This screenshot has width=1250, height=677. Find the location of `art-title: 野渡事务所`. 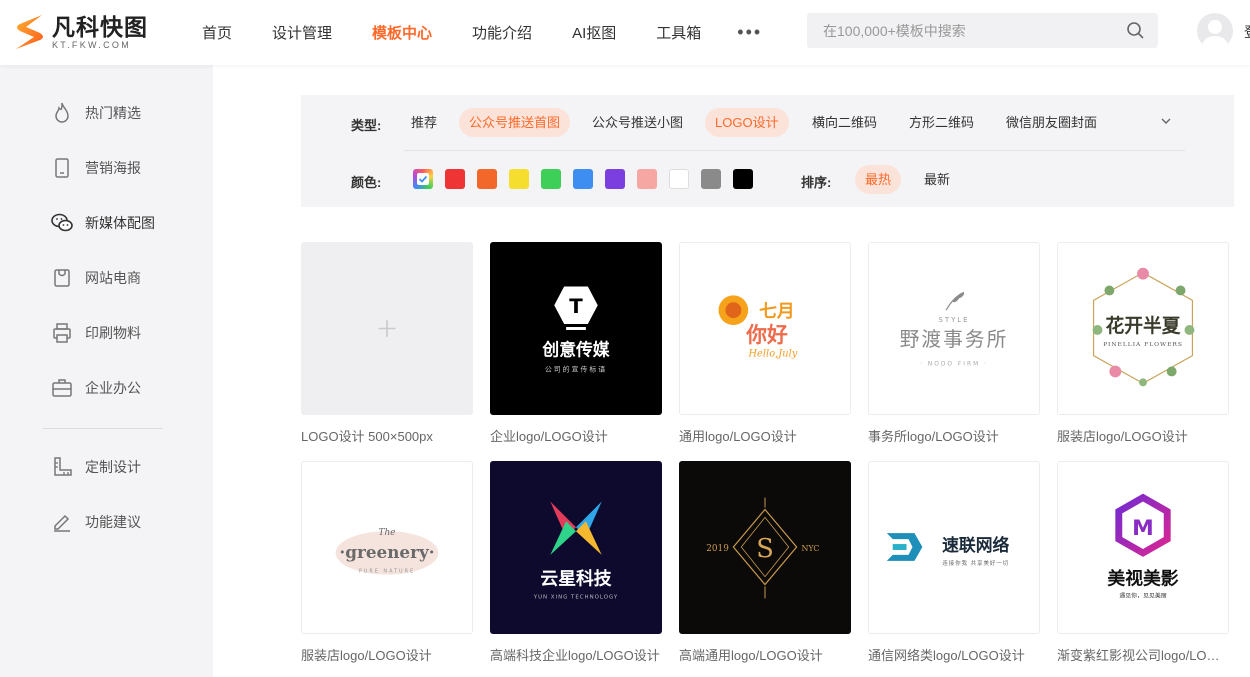

art-title: 野渡事务所 is located at coordinates (954, 339).